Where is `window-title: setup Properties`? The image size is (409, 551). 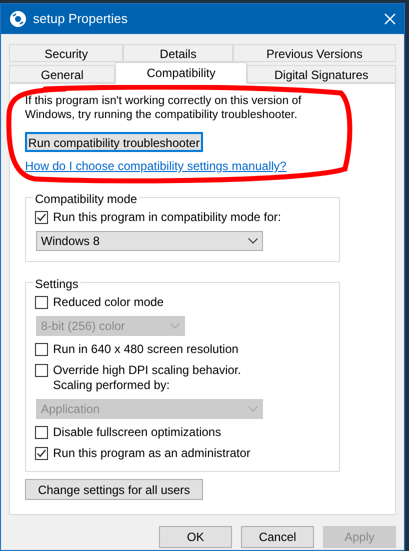 window-title: setup Properties is located at coordinates (80, 19).